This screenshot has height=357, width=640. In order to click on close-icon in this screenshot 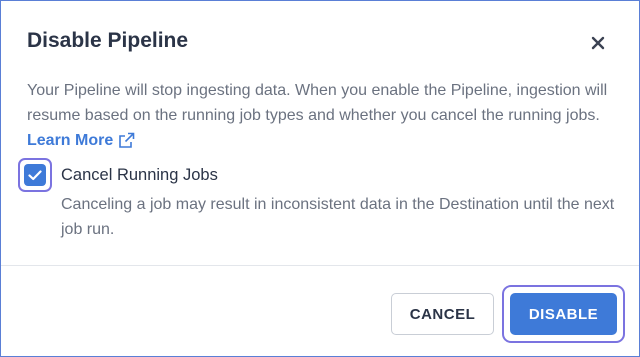, I will do `click(598, 43)`.